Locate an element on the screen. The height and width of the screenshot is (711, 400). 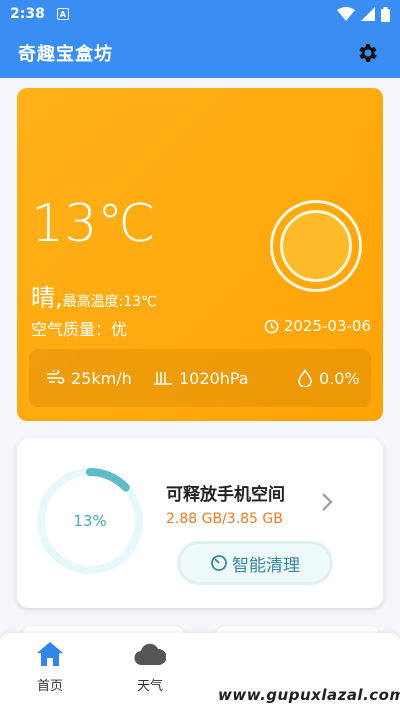
settings-button is located at coordinates (368, 53).